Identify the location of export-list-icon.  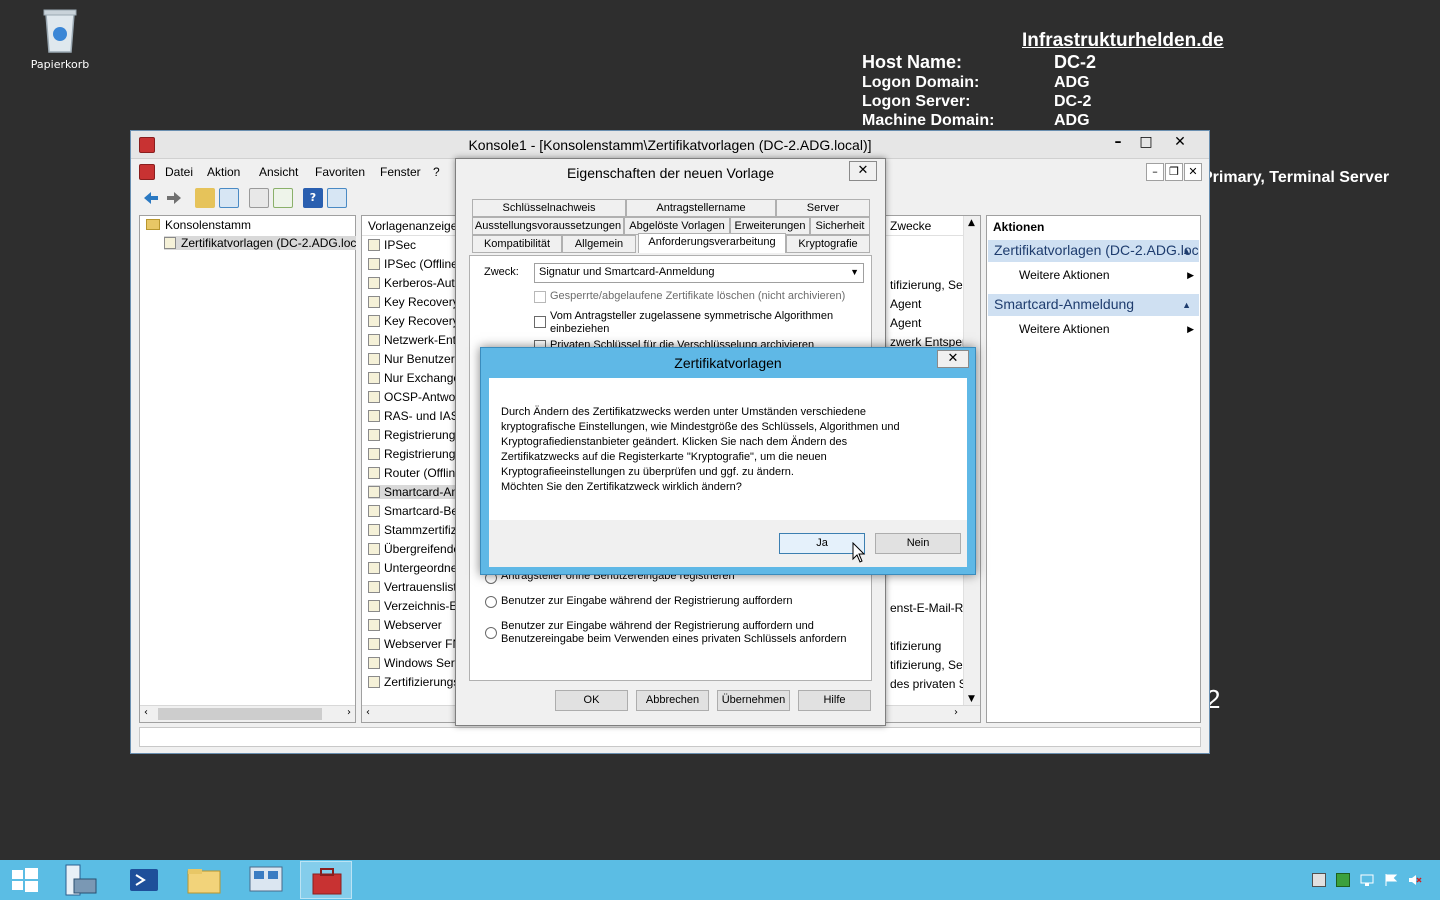
(283, 198).